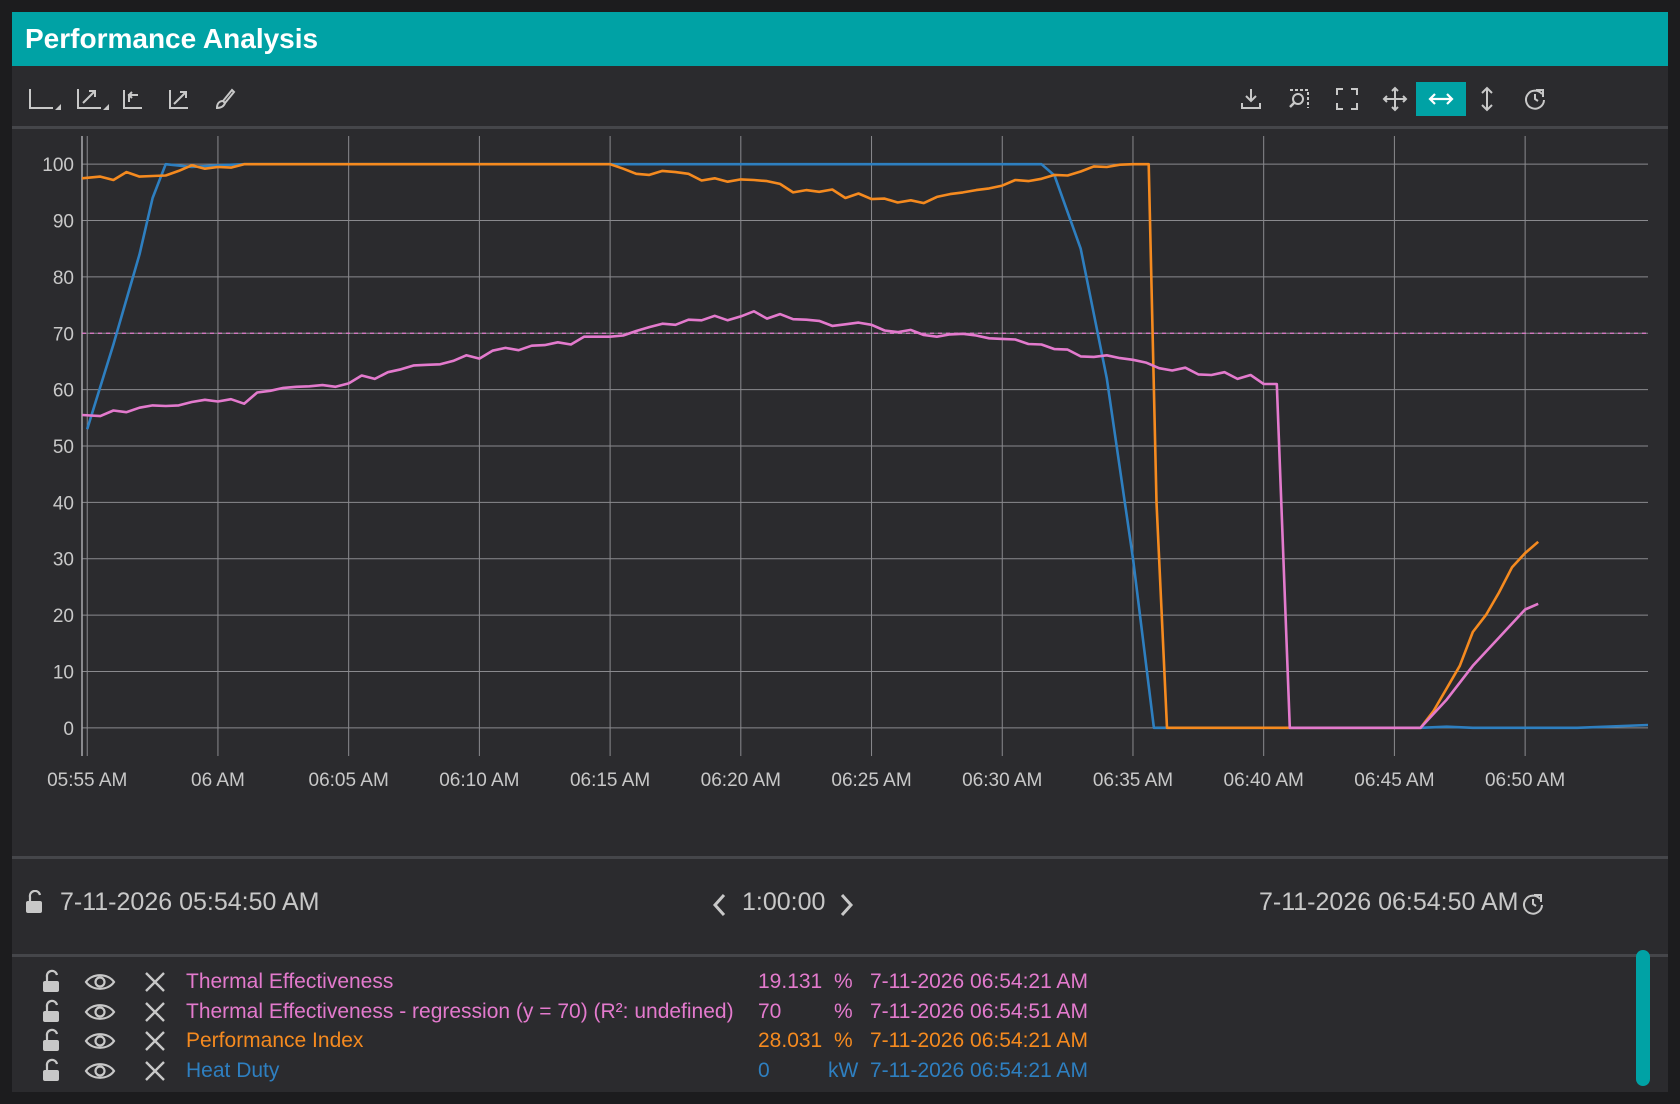 This screenshot has width=1680, height=1104. I want to click on x-tick-label: 06:45 AM, so click(1394, 780).